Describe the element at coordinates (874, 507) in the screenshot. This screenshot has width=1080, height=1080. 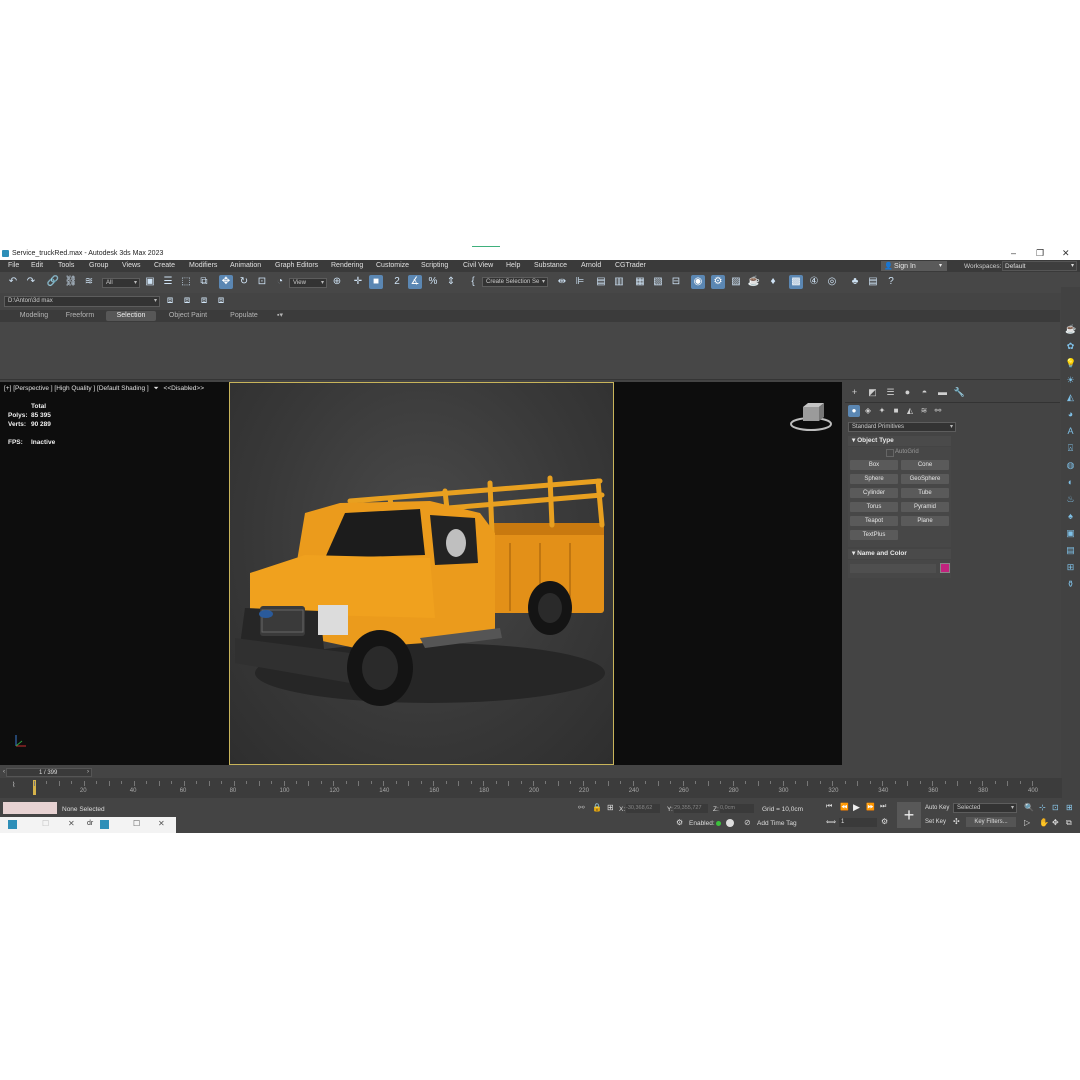
I see `torus-button: Torus` at that location.